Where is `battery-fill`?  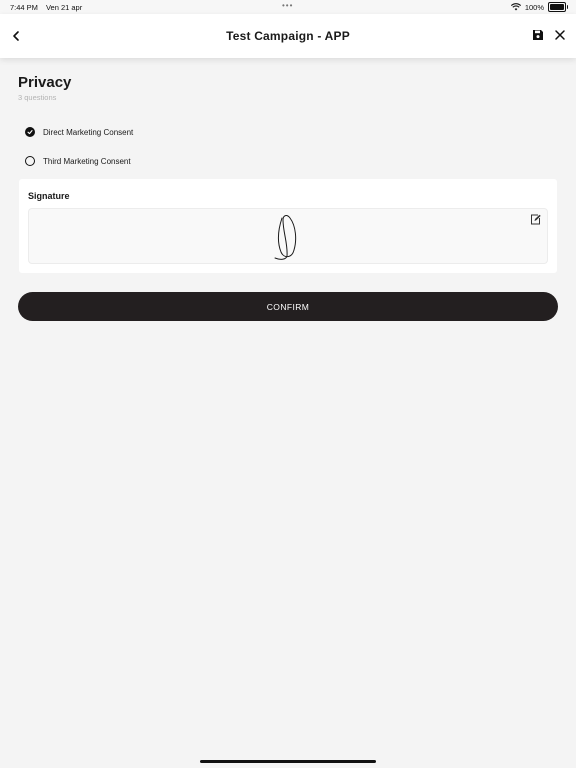
battery-fill is located at coordinates (557, 7).